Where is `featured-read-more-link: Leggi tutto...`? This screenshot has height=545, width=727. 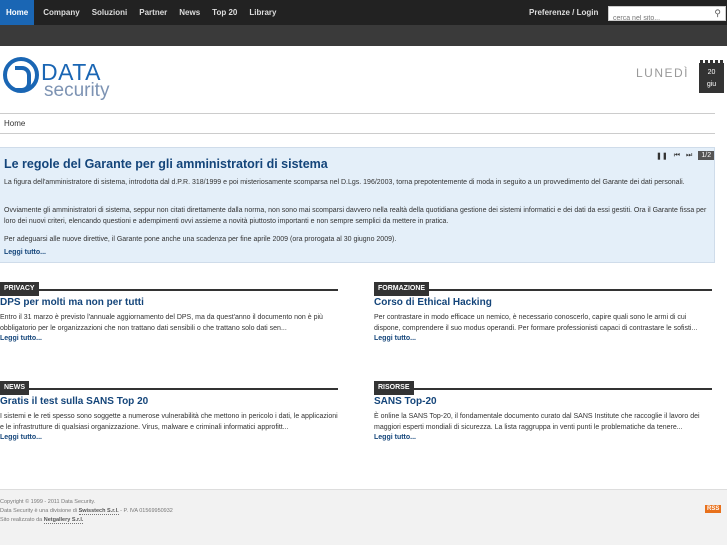 featured-read-more-link: Leggi tutto... is located at coordinates (25, 252).